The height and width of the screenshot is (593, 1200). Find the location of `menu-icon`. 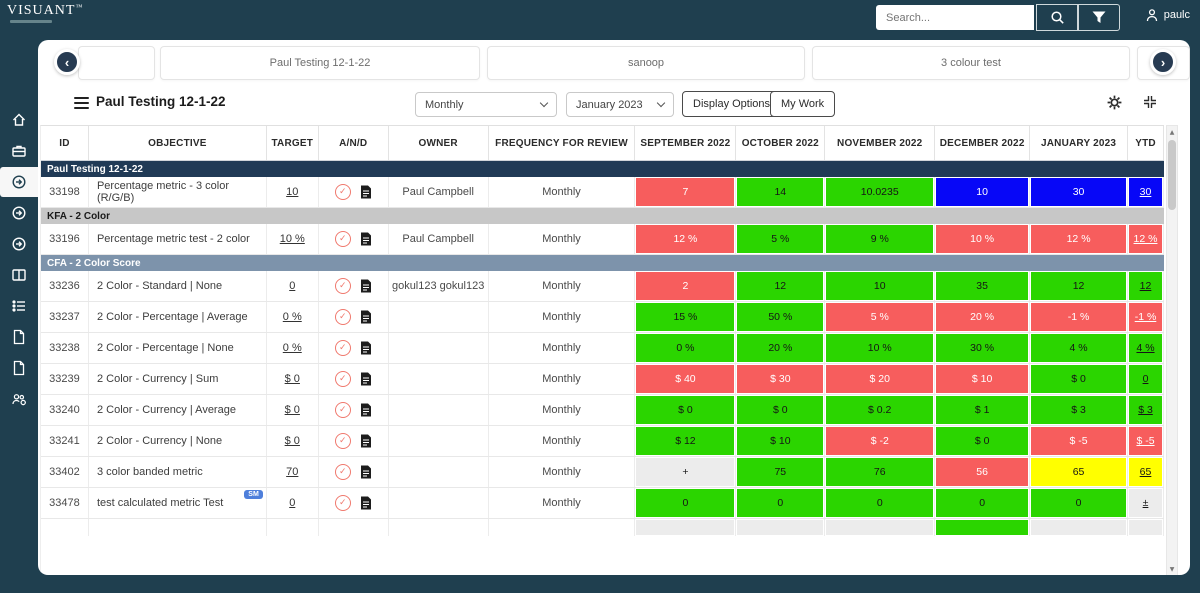

menu-icon is located at coordinates (81, 103).